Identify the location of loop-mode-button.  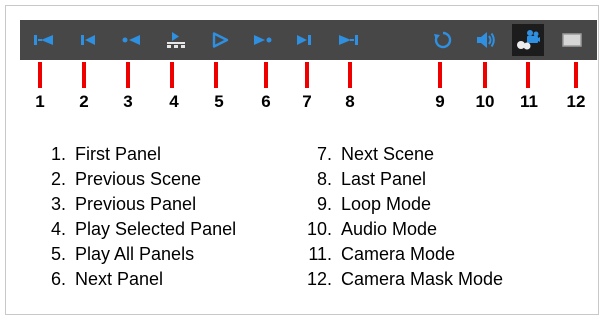
(443, 40).